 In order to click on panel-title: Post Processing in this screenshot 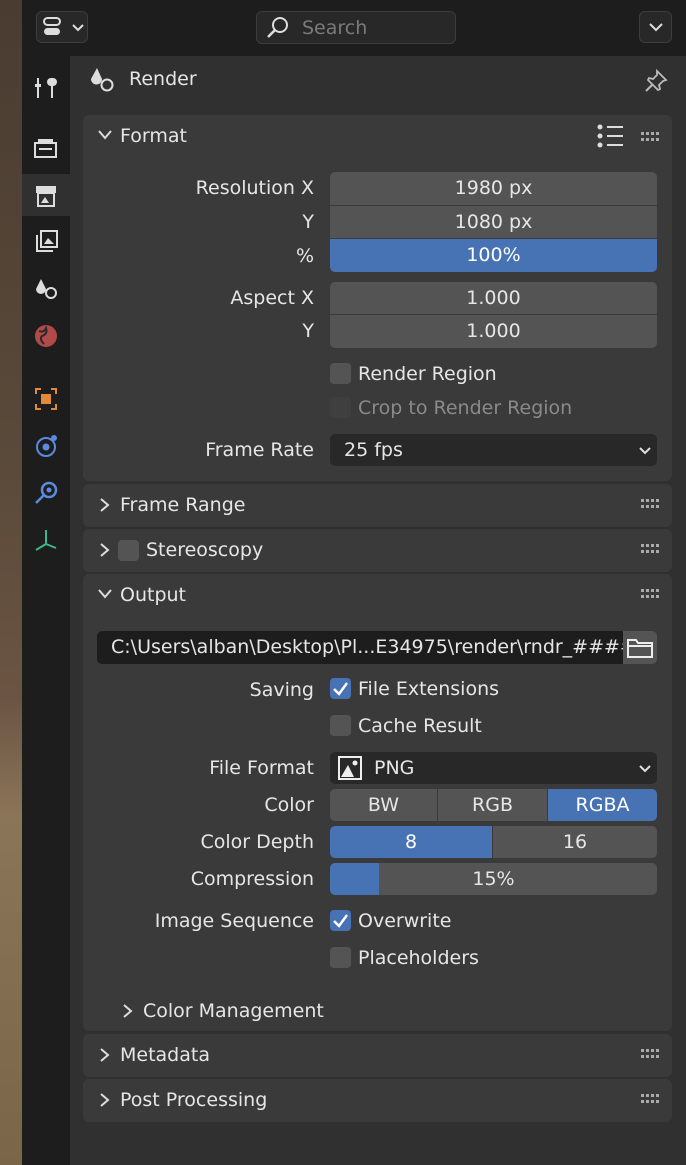, I will do `click(194, 1100)`.